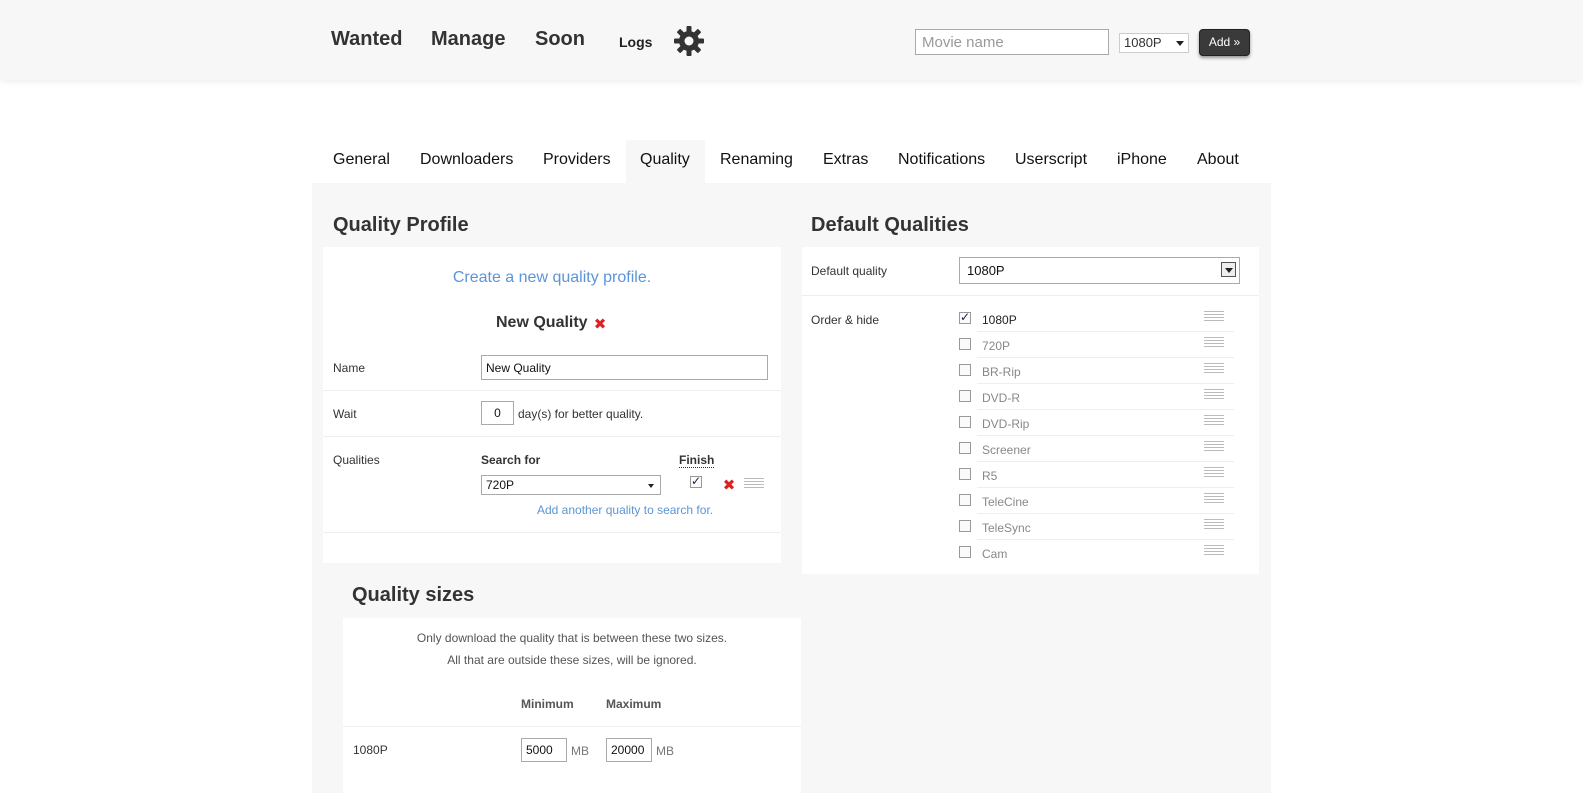 This screenshot has width=1583, height=793. I want to click on search-for-select: 720P, so click(571, 485).